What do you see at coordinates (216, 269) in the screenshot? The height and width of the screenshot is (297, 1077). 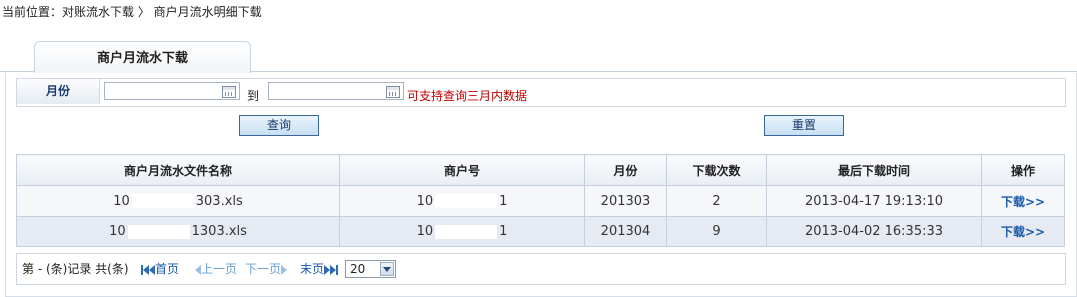 I see `prev-page-link: 上一页` at bounding box center [216, 269].